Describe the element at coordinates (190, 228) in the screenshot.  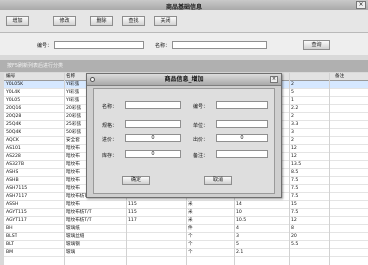
I see `table-cell: 件` at that location.